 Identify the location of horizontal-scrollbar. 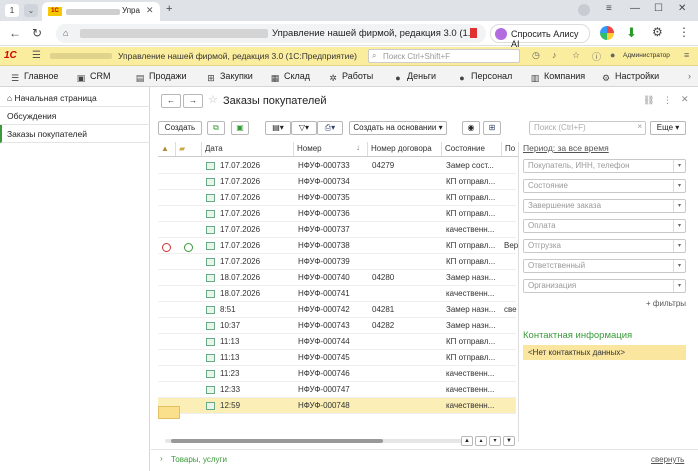
(315, 441).